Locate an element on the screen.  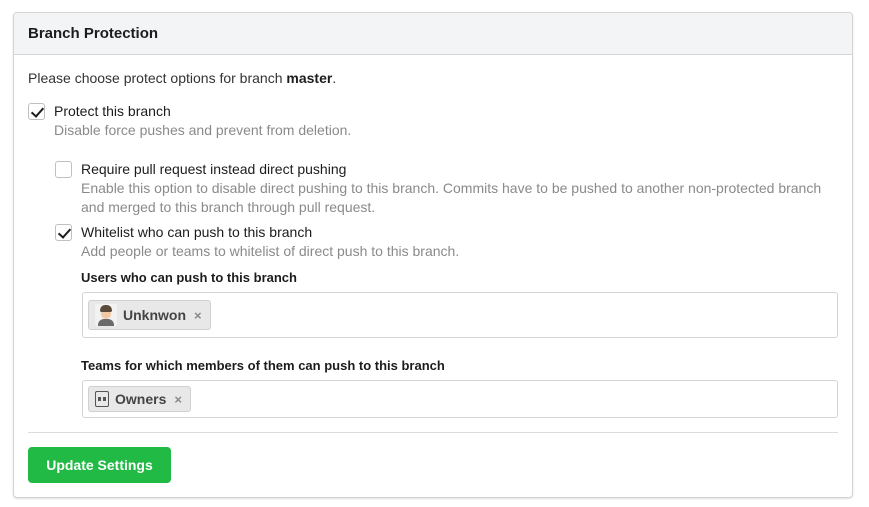
require-pr-checkbox is located at coordinates (63, 169).